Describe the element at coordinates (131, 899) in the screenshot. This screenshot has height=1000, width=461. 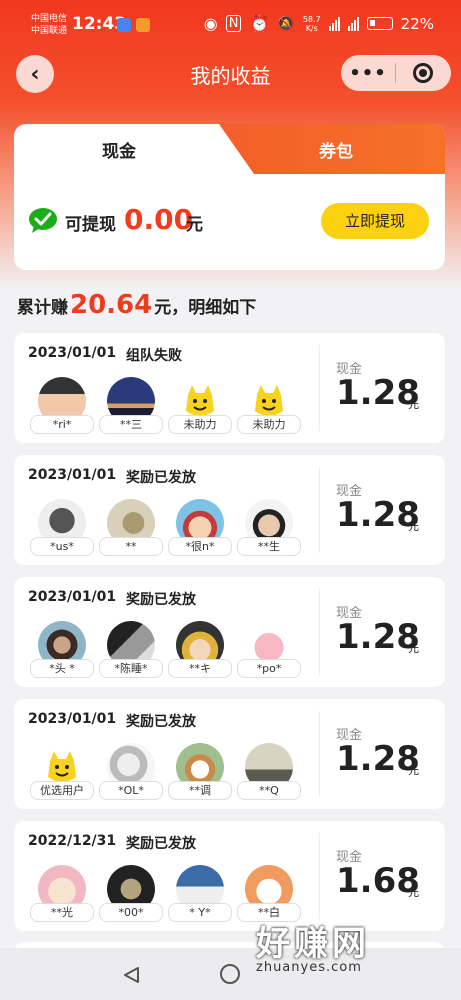
I see `helper: *00*` at that location.